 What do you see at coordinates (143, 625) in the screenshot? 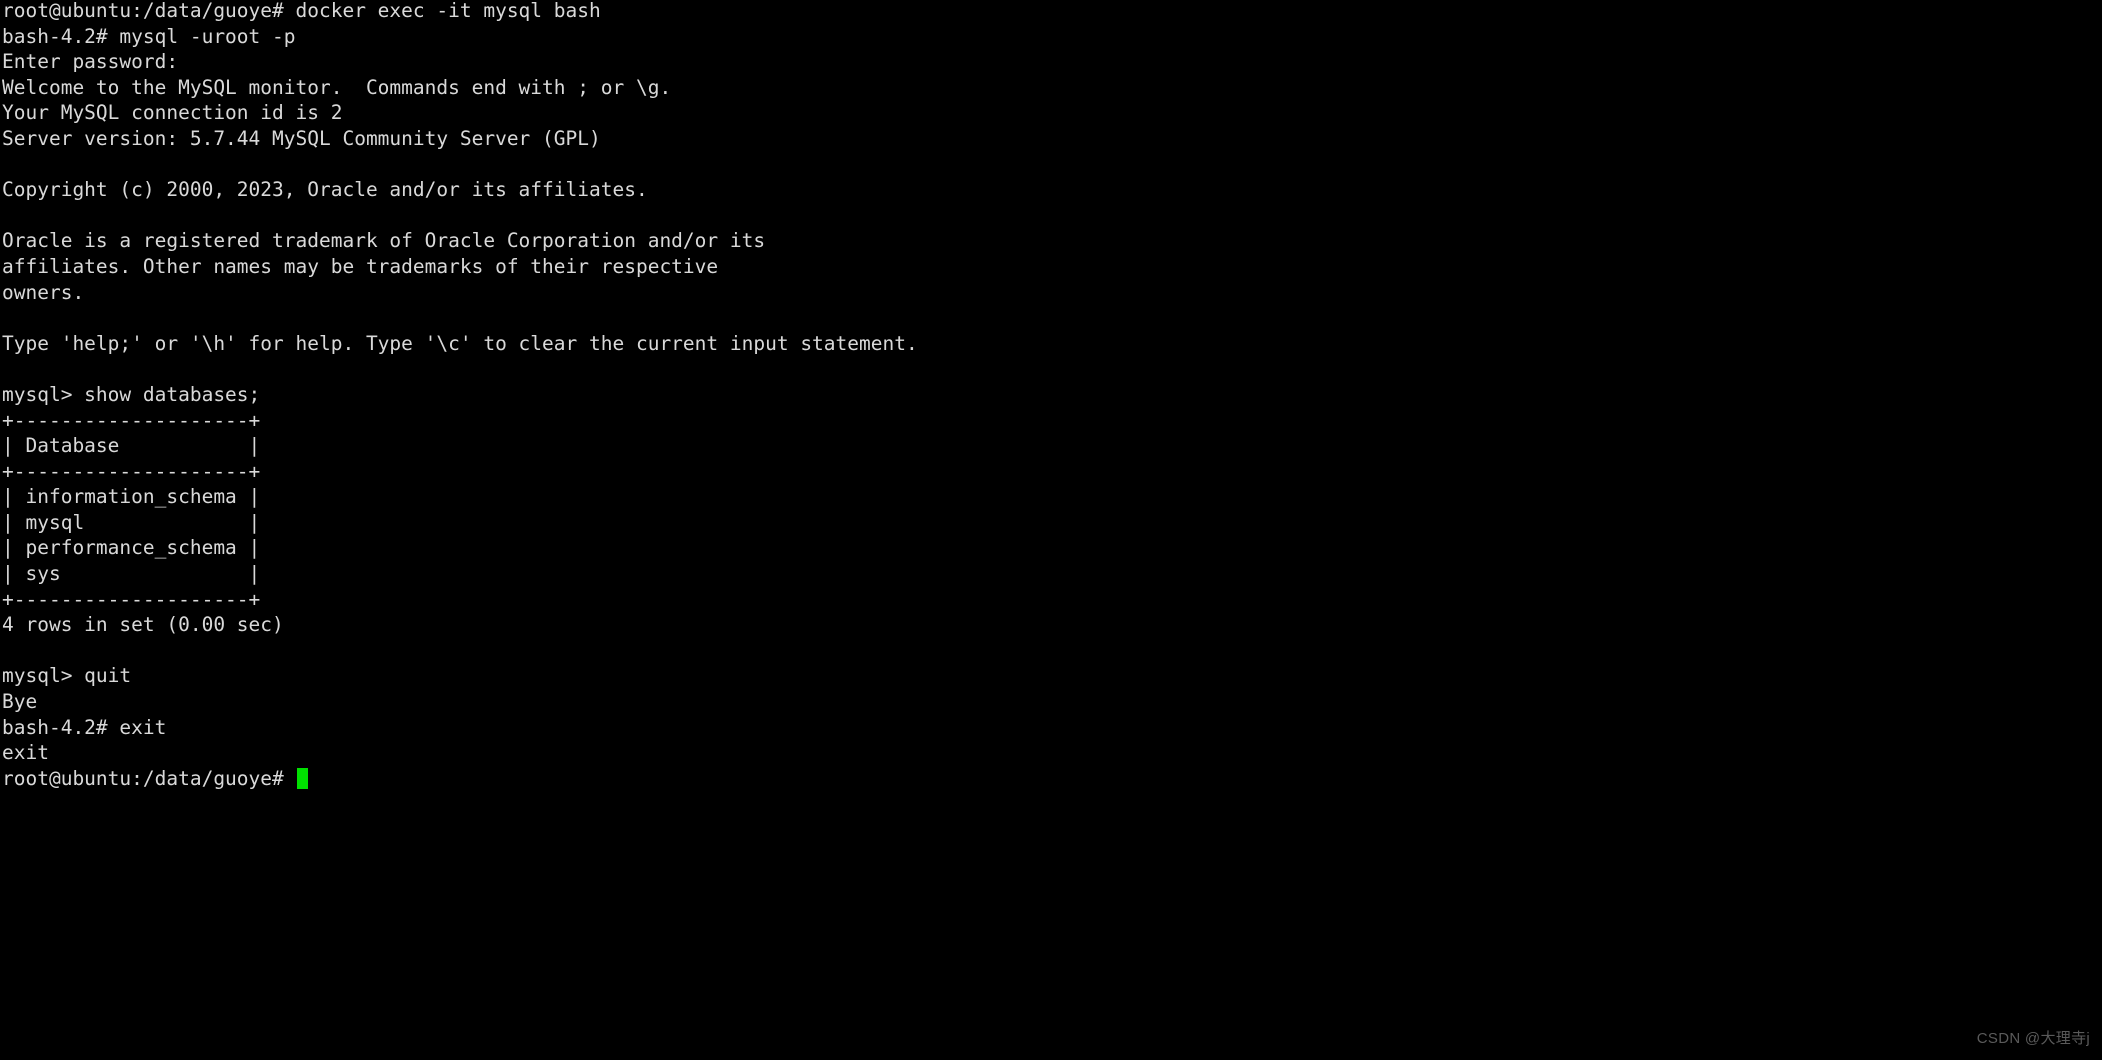
I see `terminal-line: 4 rows in set (0.00 sec)` at bounding box center [143, 625].